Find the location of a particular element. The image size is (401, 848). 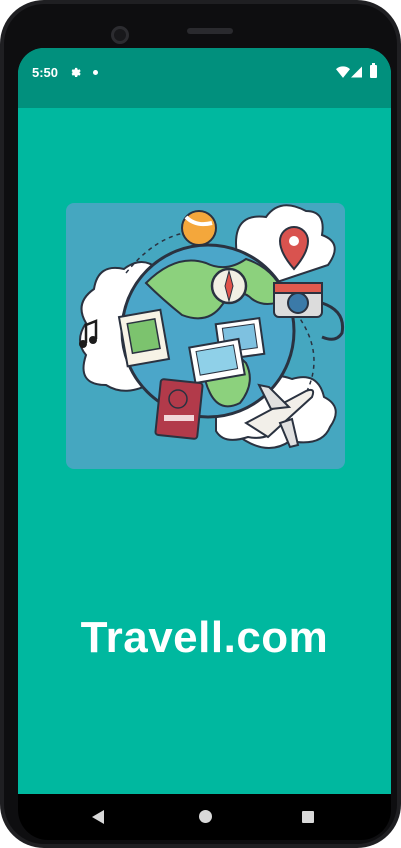

gear-icon is located at coordinates (76, 72).